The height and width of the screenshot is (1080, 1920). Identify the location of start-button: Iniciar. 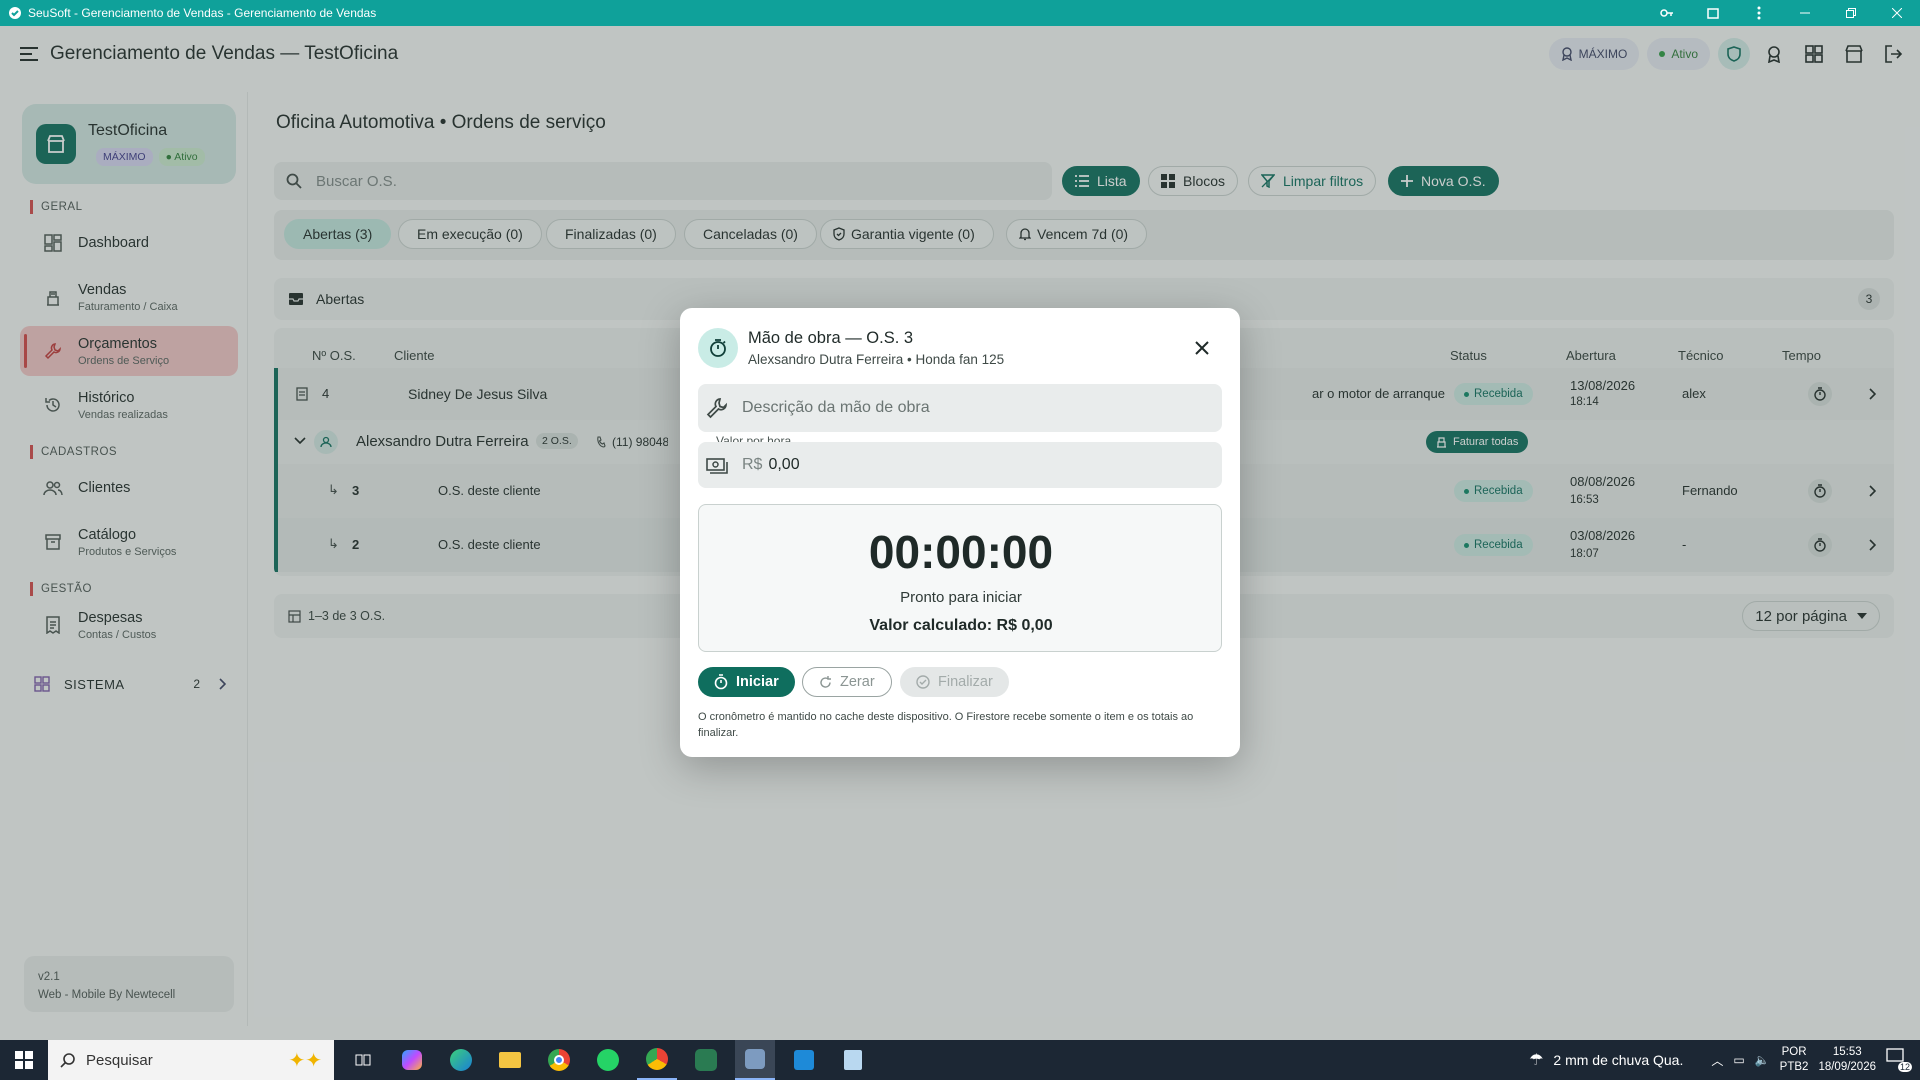
(746, 682).